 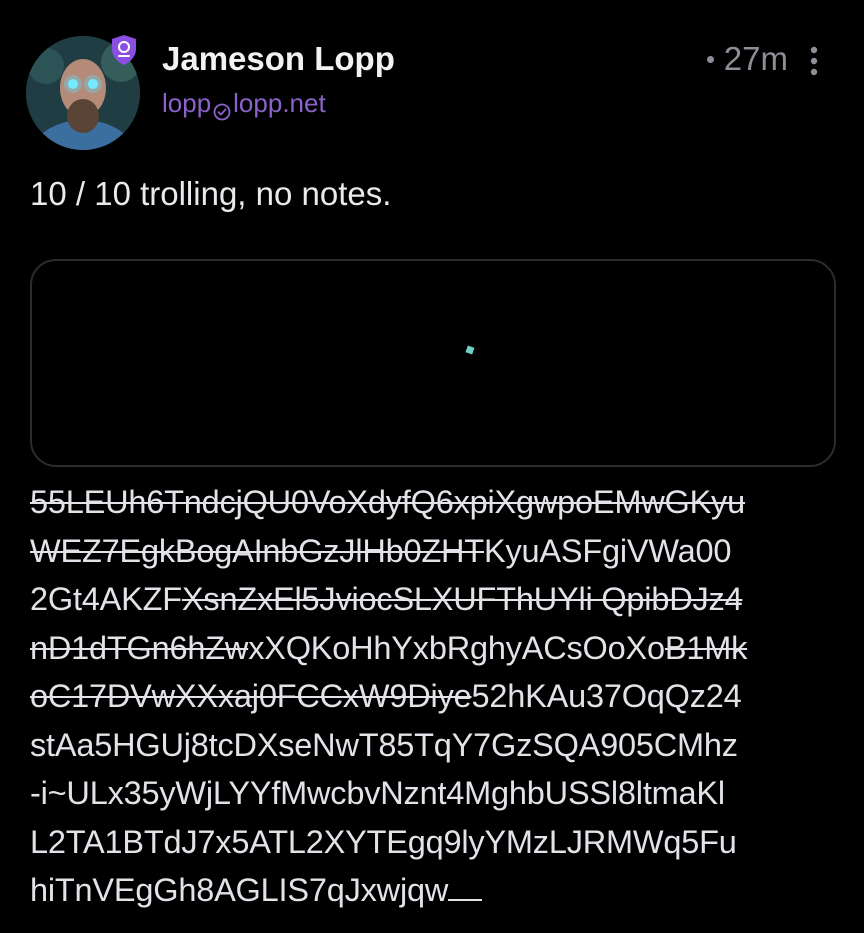 What do you see at coordinates (106, 599) in the screenshot?
I see `plain-text: 2Gt4AKZF` at bounding box center [106, 599].